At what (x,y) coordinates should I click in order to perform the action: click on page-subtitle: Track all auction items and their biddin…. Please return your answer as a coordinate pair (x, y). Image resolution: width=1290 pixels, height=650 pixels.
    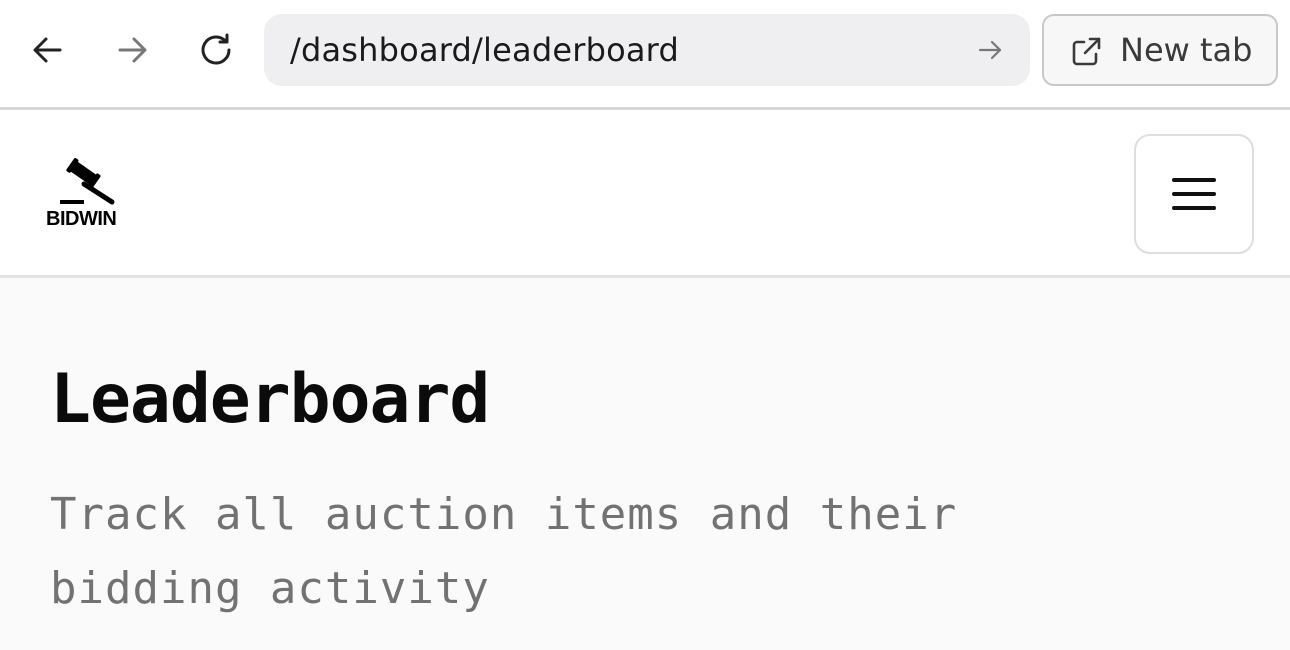
    Looking at the image, I should click on (504, 551).